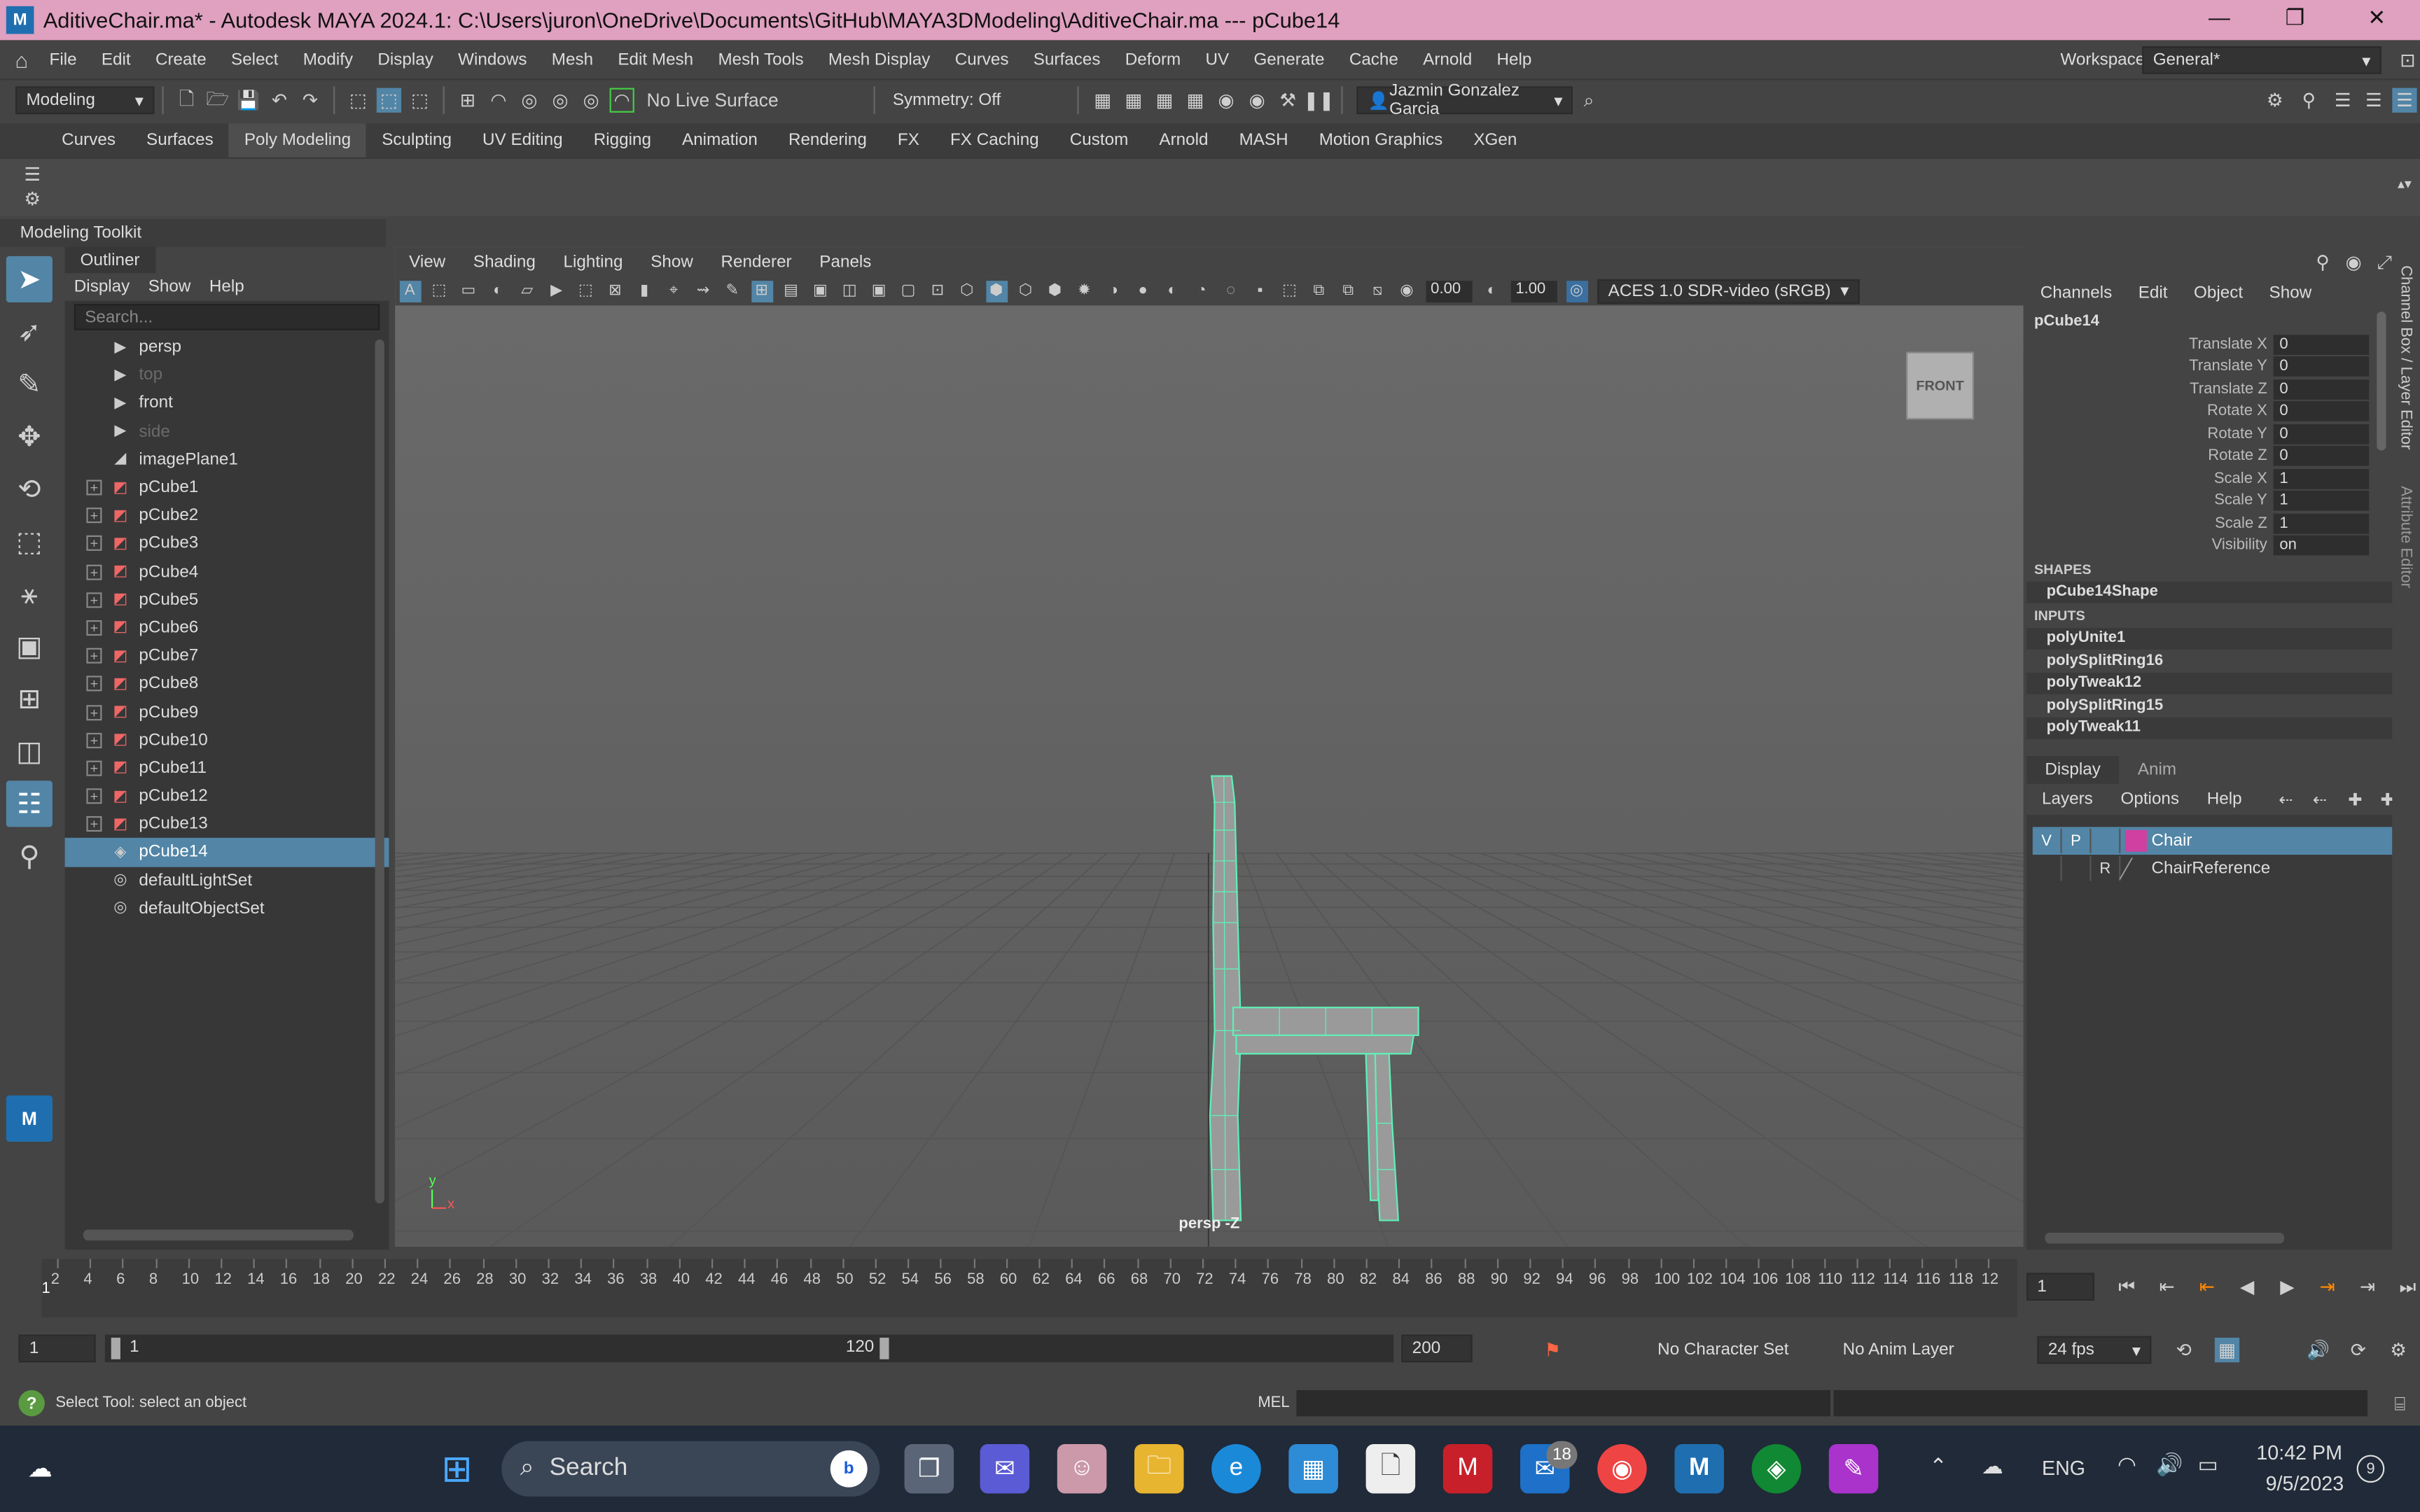  Describe the element at coordinates (310, 100) in the screenshot. I see `redo-icon: ↷` at that location.